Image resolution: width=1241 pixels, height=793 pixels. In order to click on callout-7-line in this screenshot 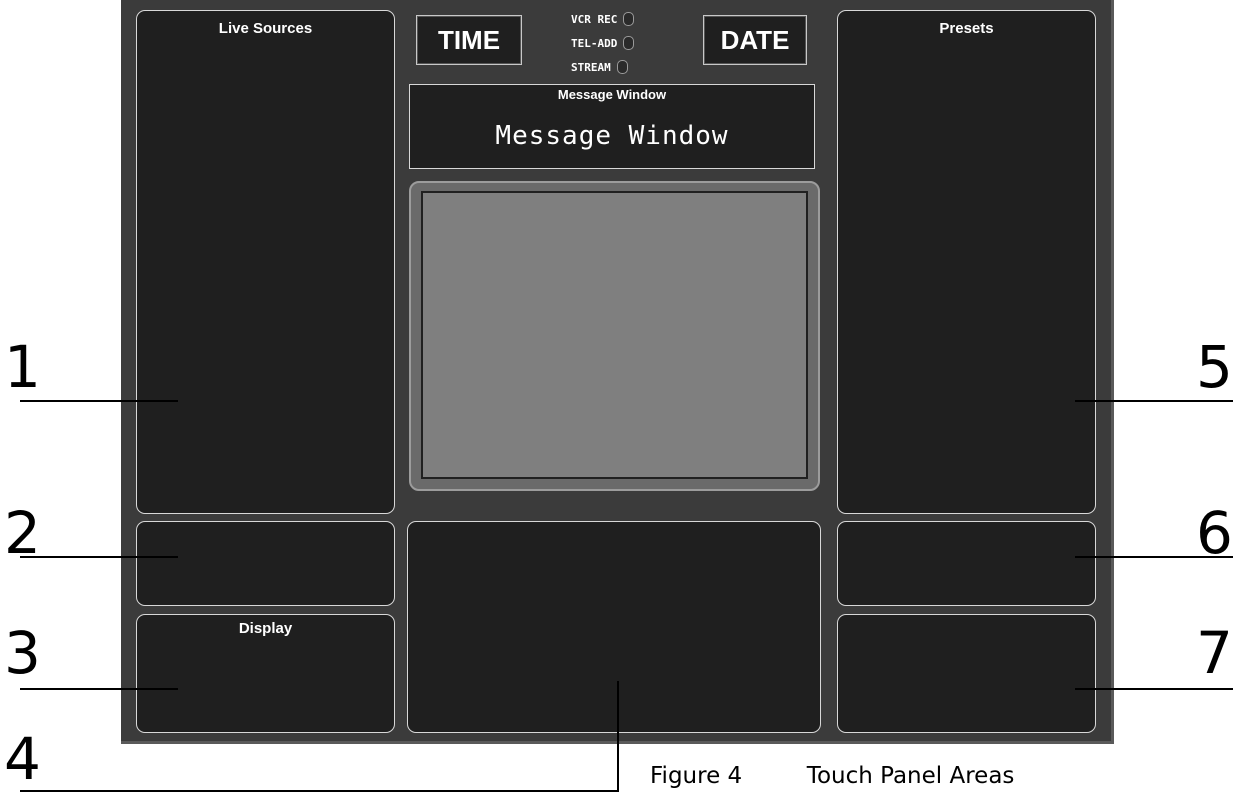, I will do `click(1154, 689)`.